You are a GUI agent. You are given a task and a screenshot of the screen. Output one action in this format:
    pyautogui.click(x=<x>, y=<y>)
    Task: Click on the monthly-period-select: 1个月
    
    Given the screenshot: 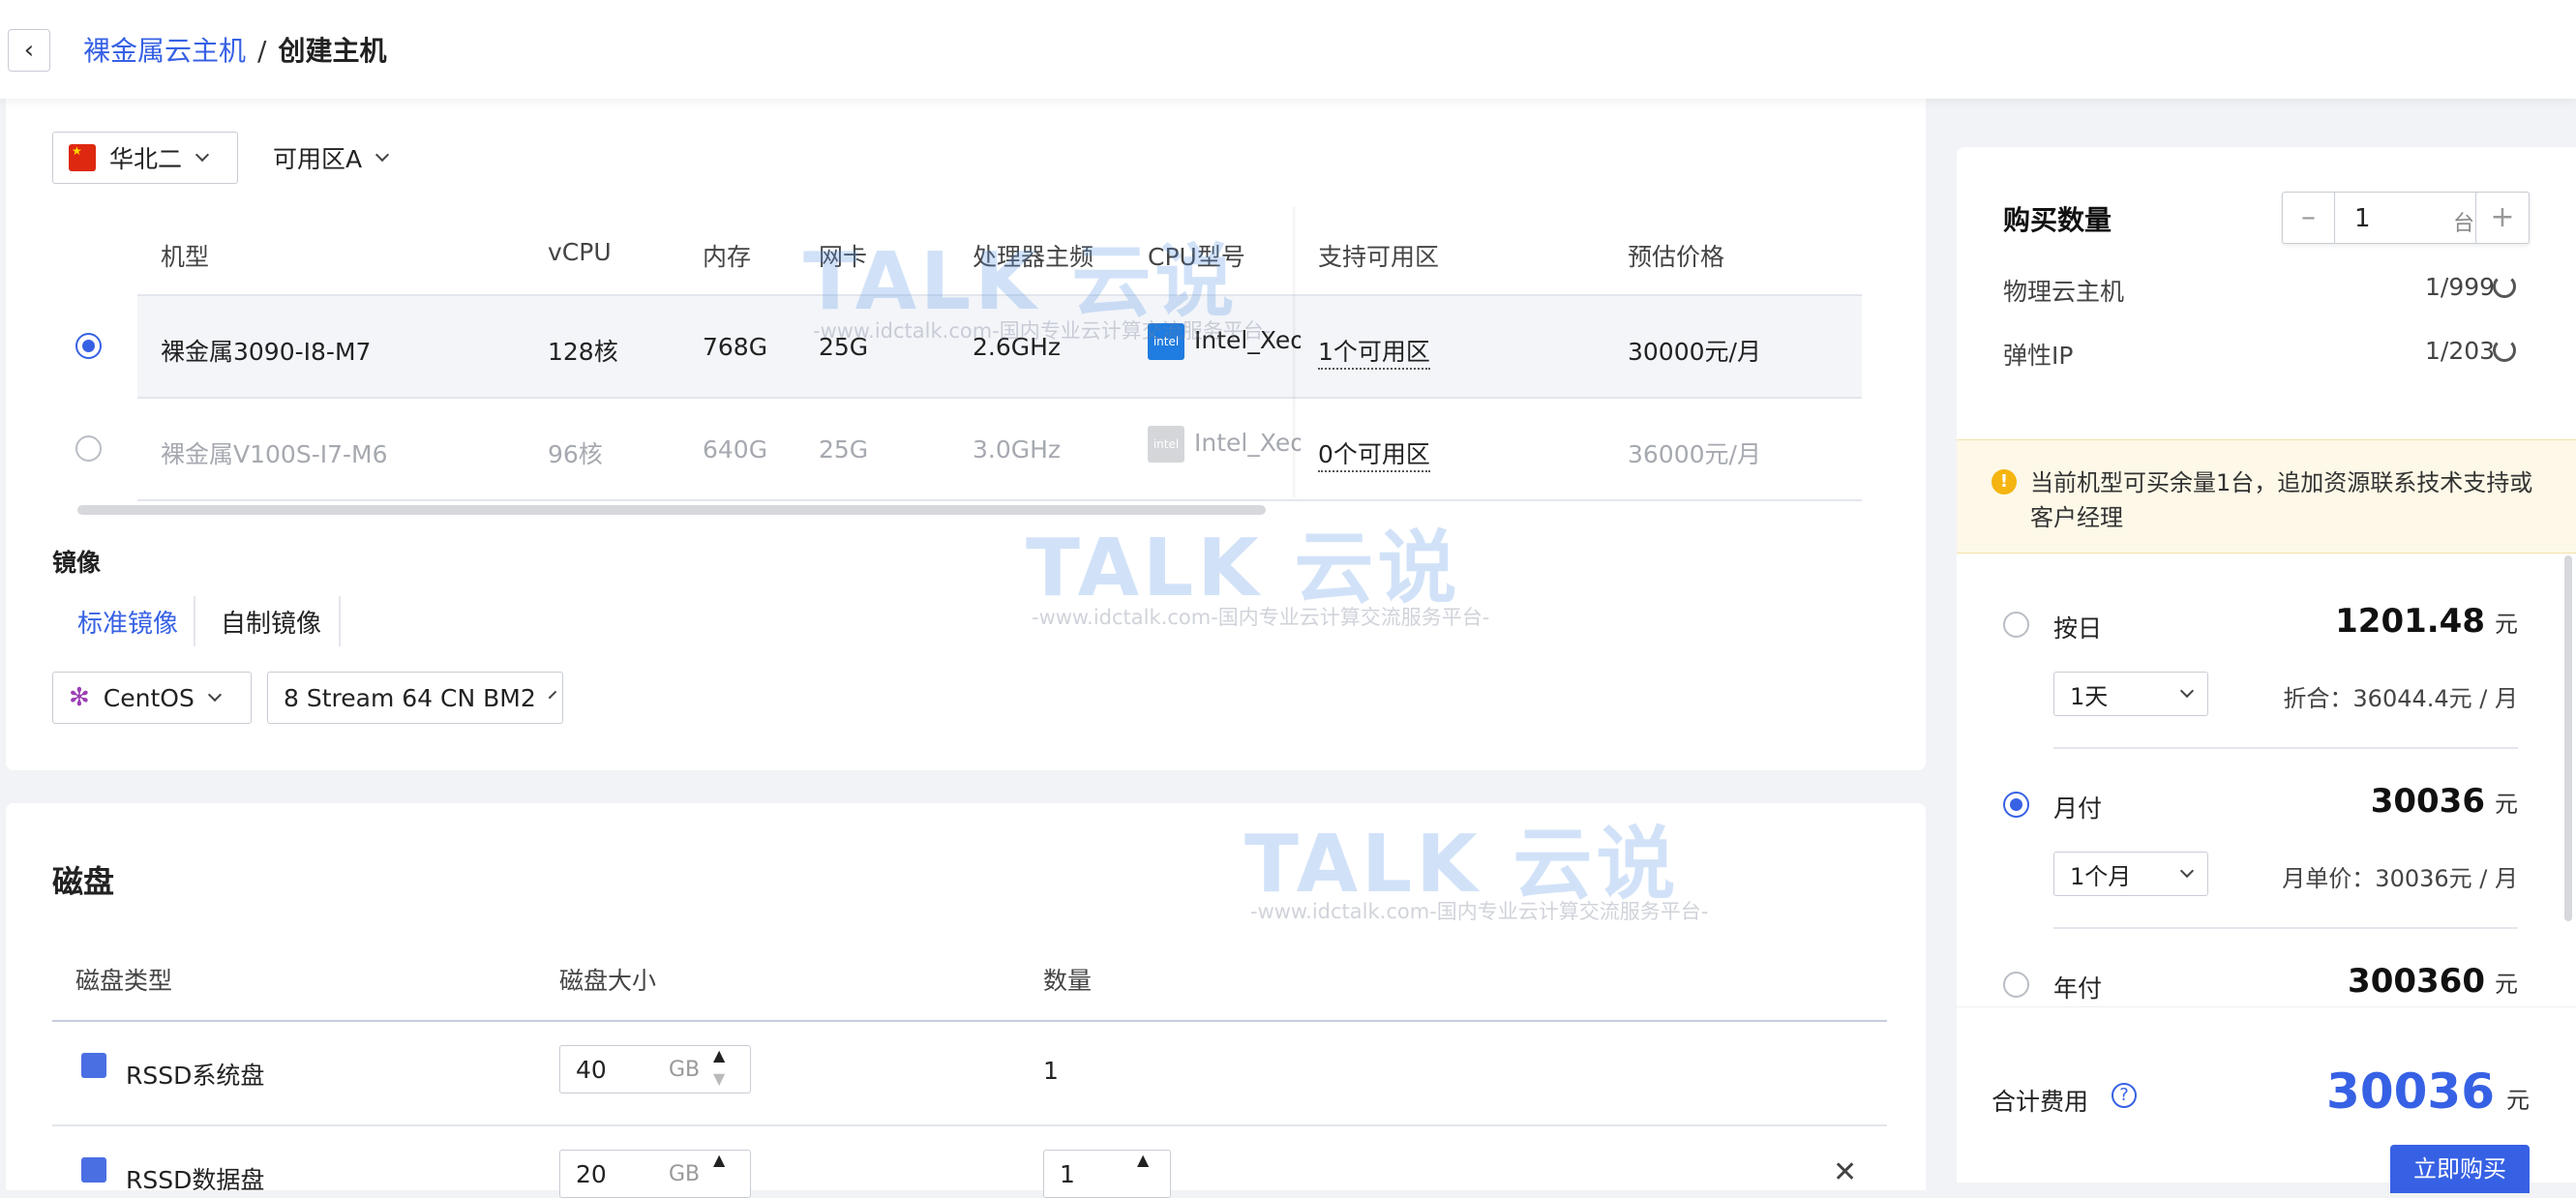 What is the action you would take?
    pyautogui.click(x=2130, y=874)
    